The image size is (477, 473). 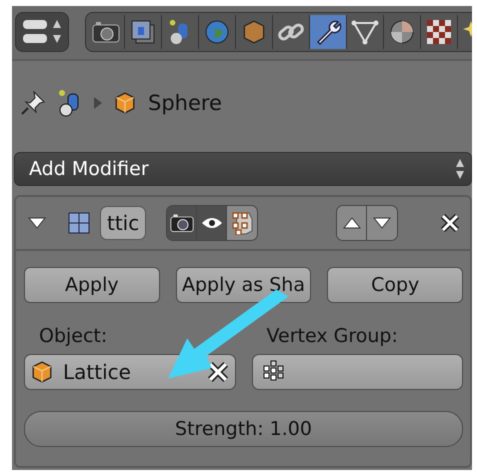 I want to click on caret-icon, so click(x=98, y=103).